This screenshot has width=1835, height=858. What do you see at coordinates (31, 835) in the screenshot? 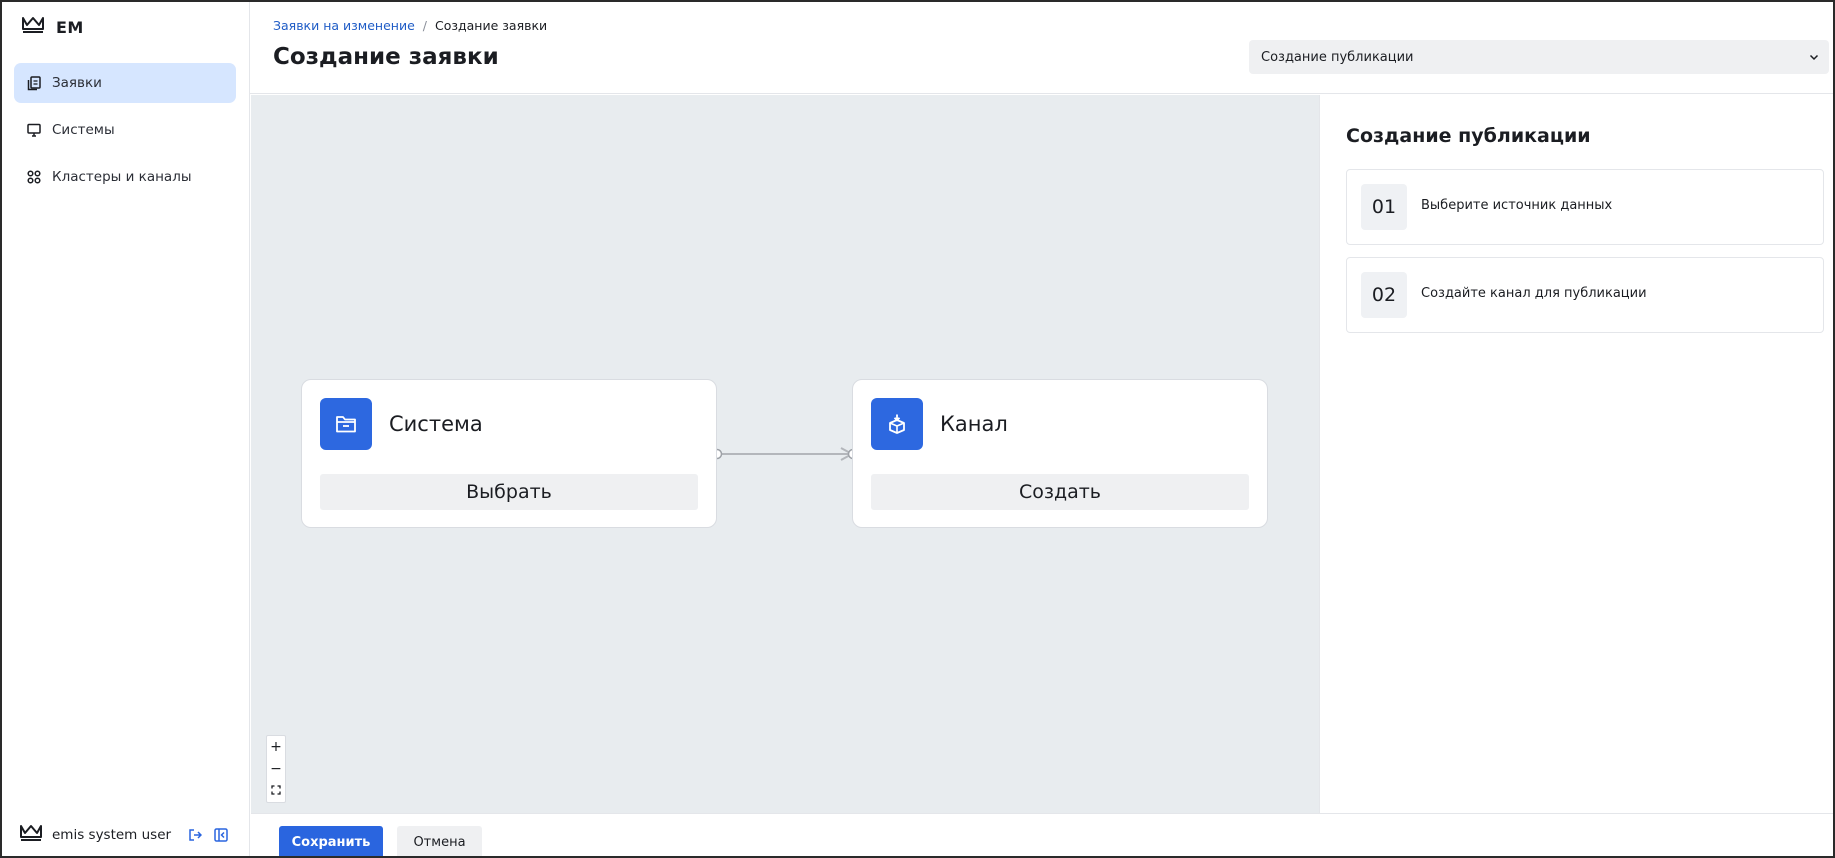
I see `crown-avatar-icon` at bounding box center [31, 835].